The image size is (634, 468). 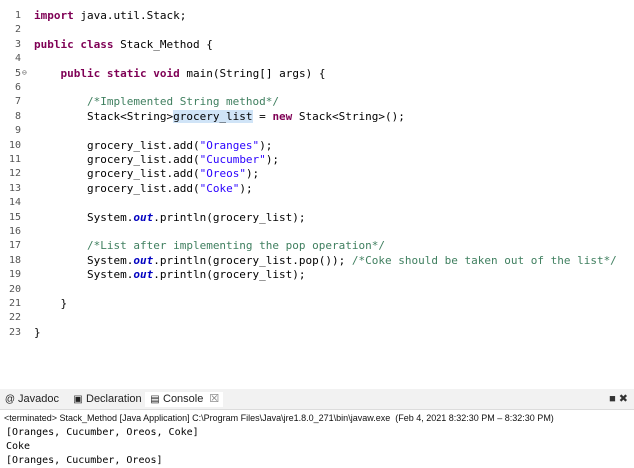 What do you see at coordinates (14, 188) in the screenshot?
I see `line-number: 13` at bounding box center [14, 188].